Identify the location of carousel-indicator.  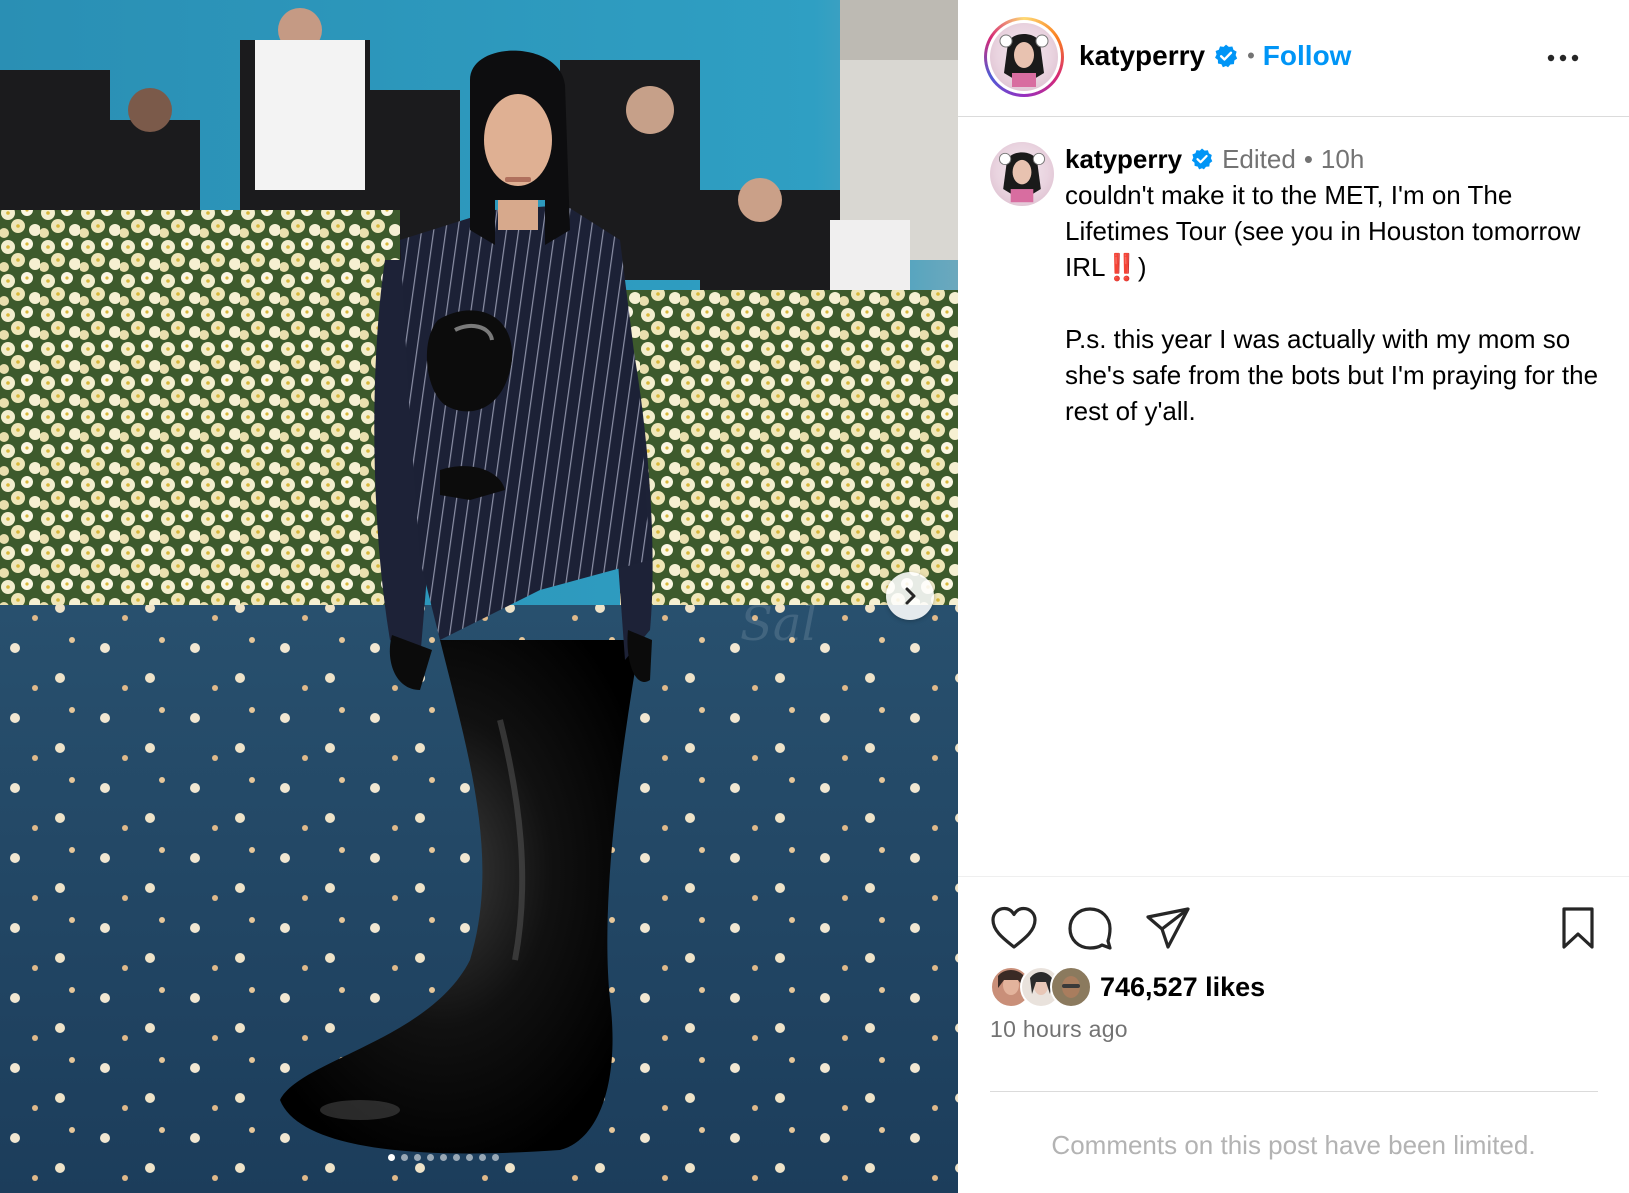
(443, 1157).